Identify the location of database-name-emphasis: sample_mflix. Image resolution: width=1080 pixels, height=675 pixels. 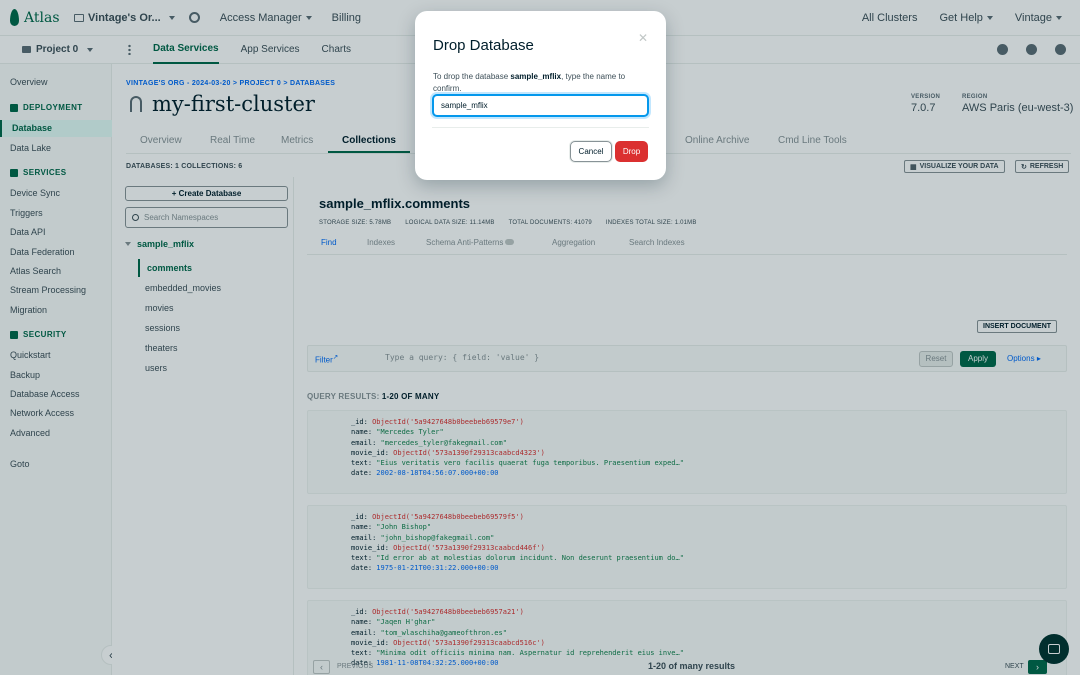
(536, 76).